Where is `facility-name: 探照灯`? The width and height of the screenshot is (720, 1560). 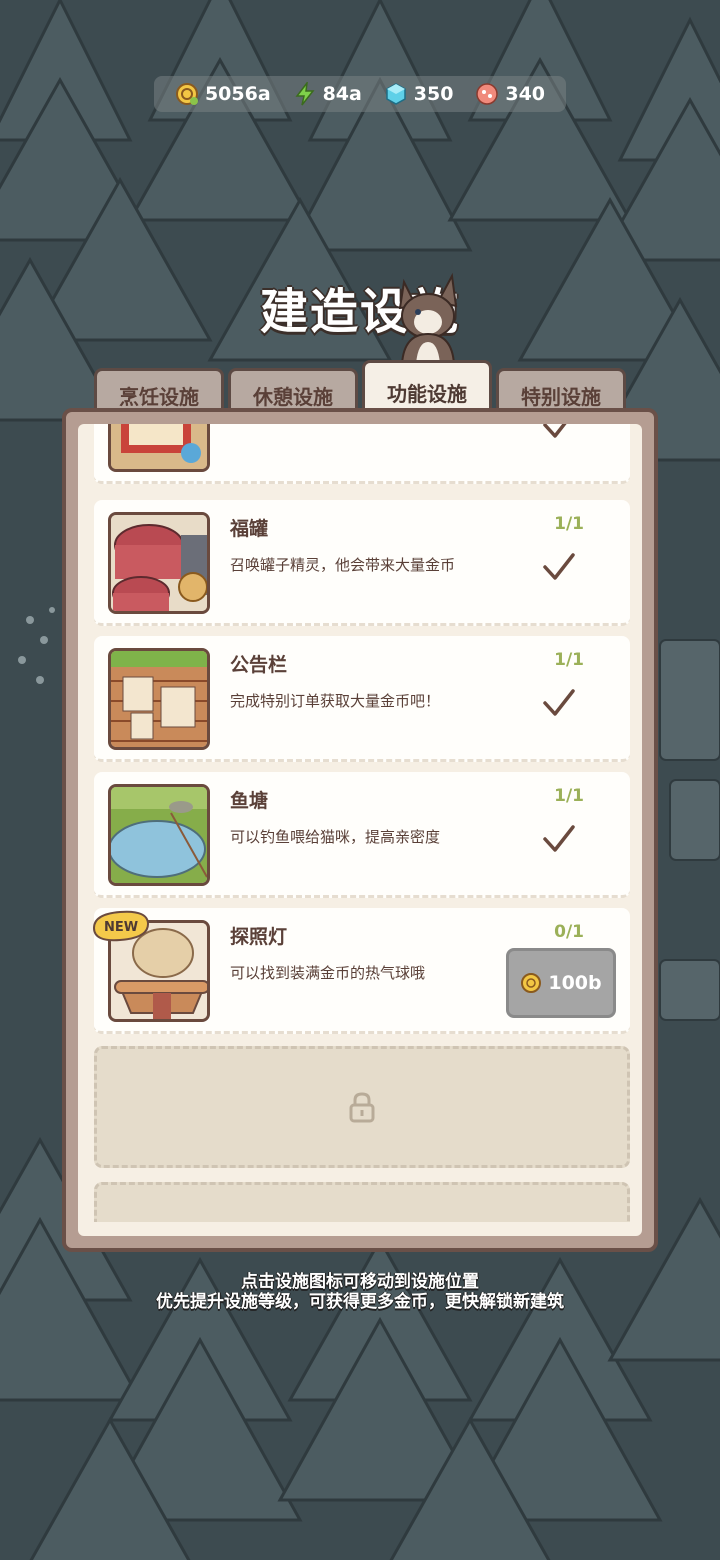 facility-name: 探照灯 is located at coordinates (259, 937).